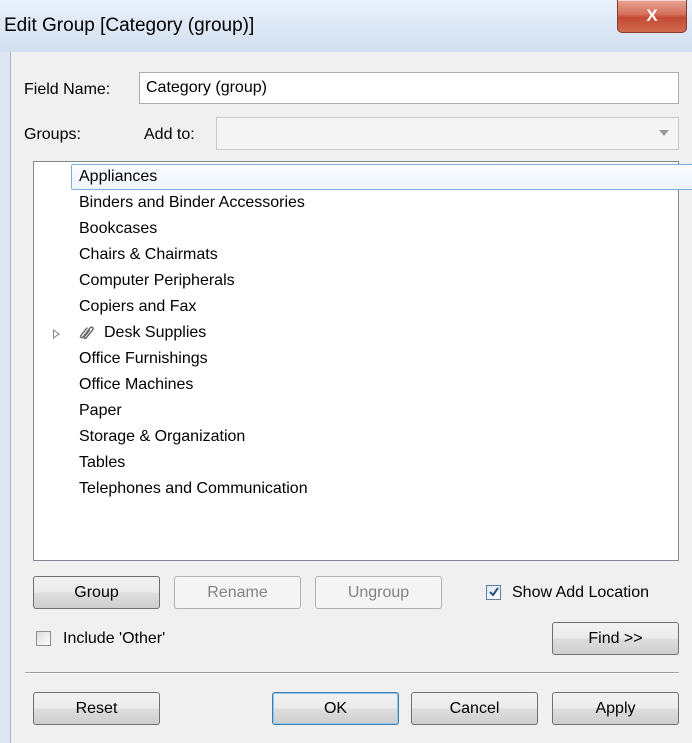 This screenshot has width=692, height=743. Describe the element at coordinates (56, 334) in the screenshot. I see `expand-arrow-icon` at that location.